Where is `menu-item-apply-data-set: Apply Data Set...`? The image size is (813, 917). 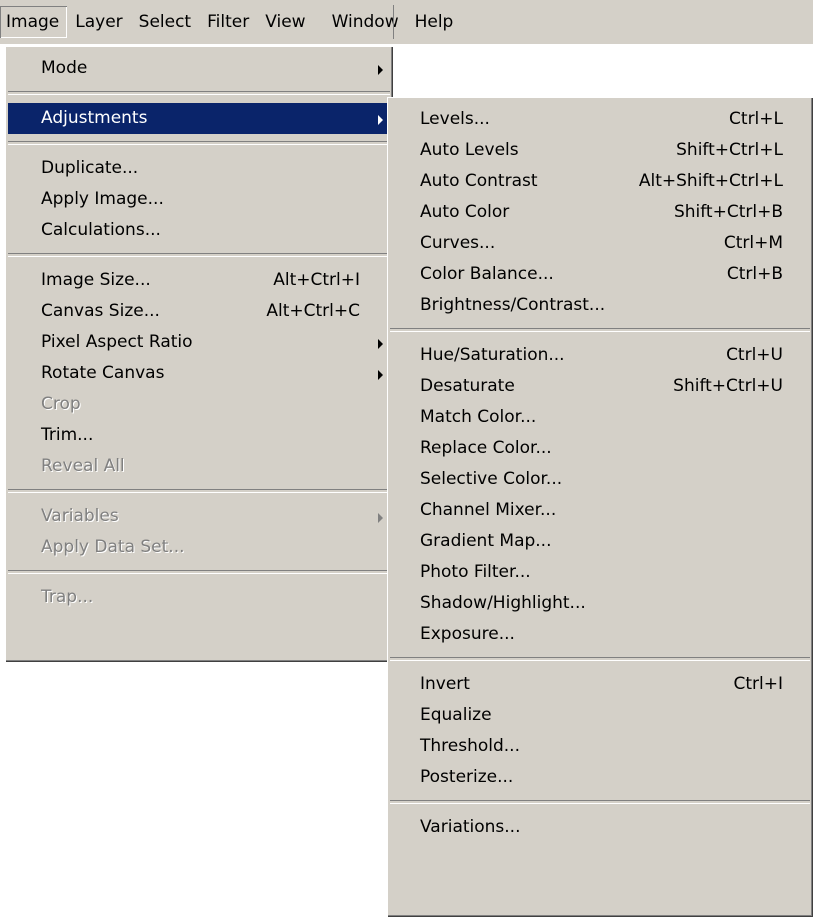
menu-item-apply-data-set: Apply Data Set... is located at coordinates (199, 547).